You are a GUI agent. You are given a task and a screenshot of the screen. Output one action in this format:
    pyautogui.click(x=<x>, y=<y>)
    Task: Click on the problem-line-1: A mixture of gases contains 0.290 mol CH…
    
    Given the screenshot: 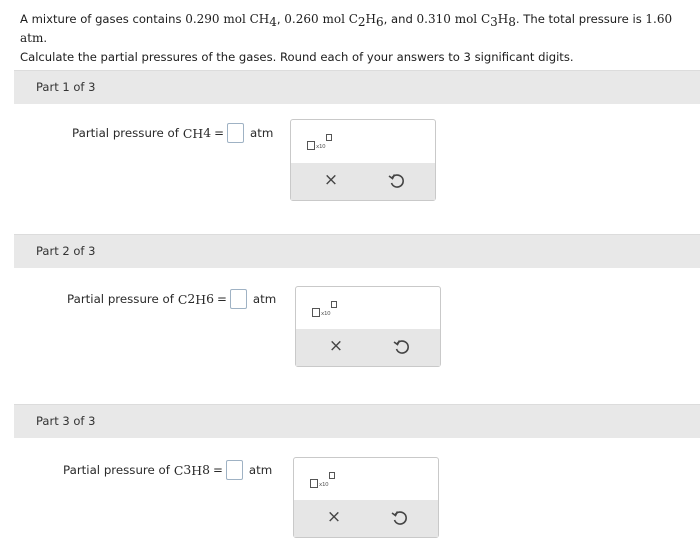 What is the action you would take?
    pyautogui.click(x=360, y=29)
    